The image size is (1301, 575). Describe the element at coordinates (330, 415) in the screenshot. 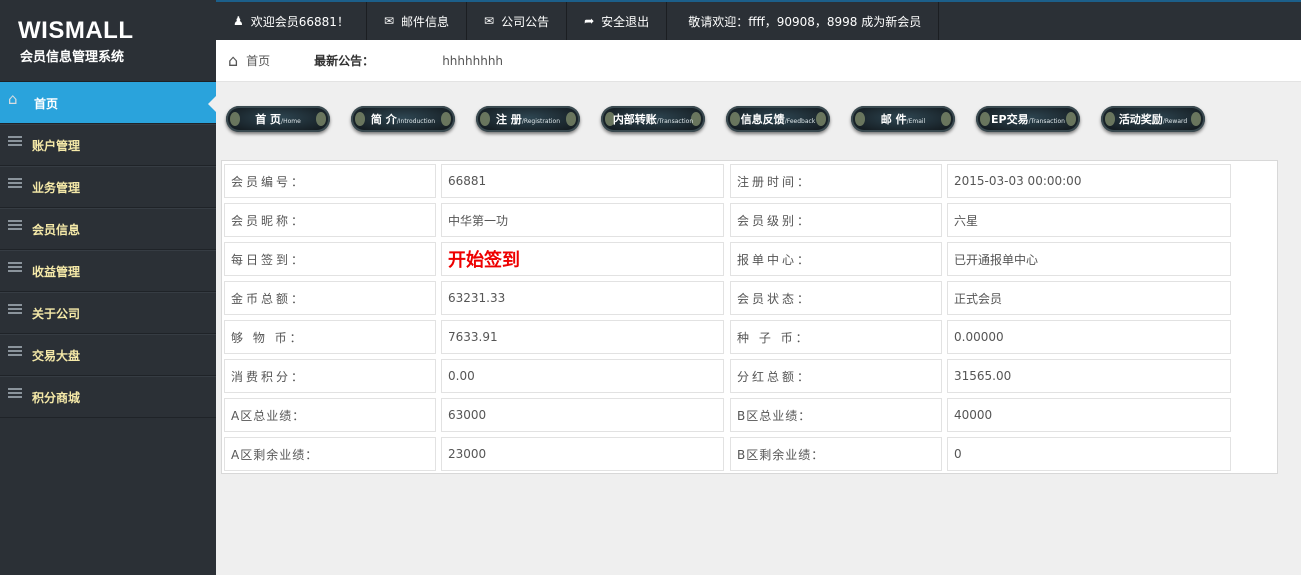

I see `field-label: A区总业绩：` at that location.